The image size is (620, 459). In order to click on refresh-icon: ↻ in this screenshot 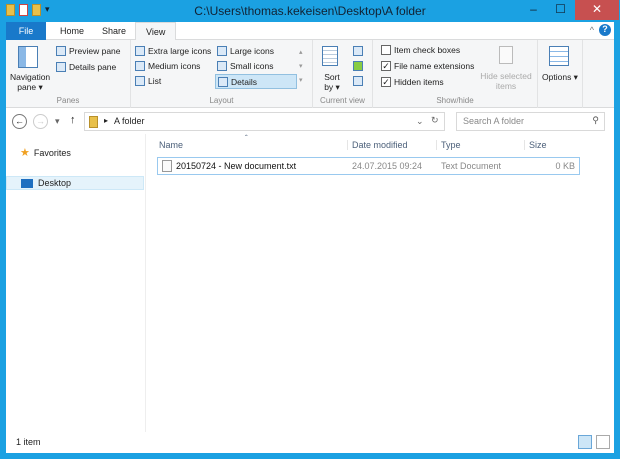, I will do `click(435, 120)`.